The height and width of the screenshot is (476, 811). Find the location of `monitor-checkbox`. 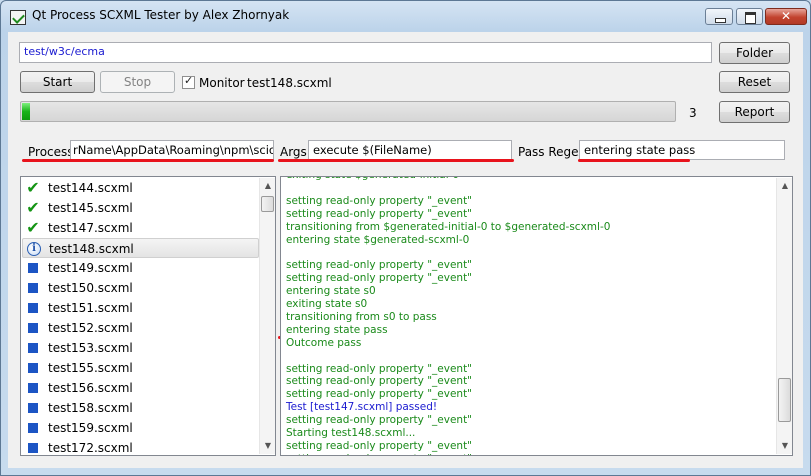

monitor-checkbox is located at coordinates (188, 81).